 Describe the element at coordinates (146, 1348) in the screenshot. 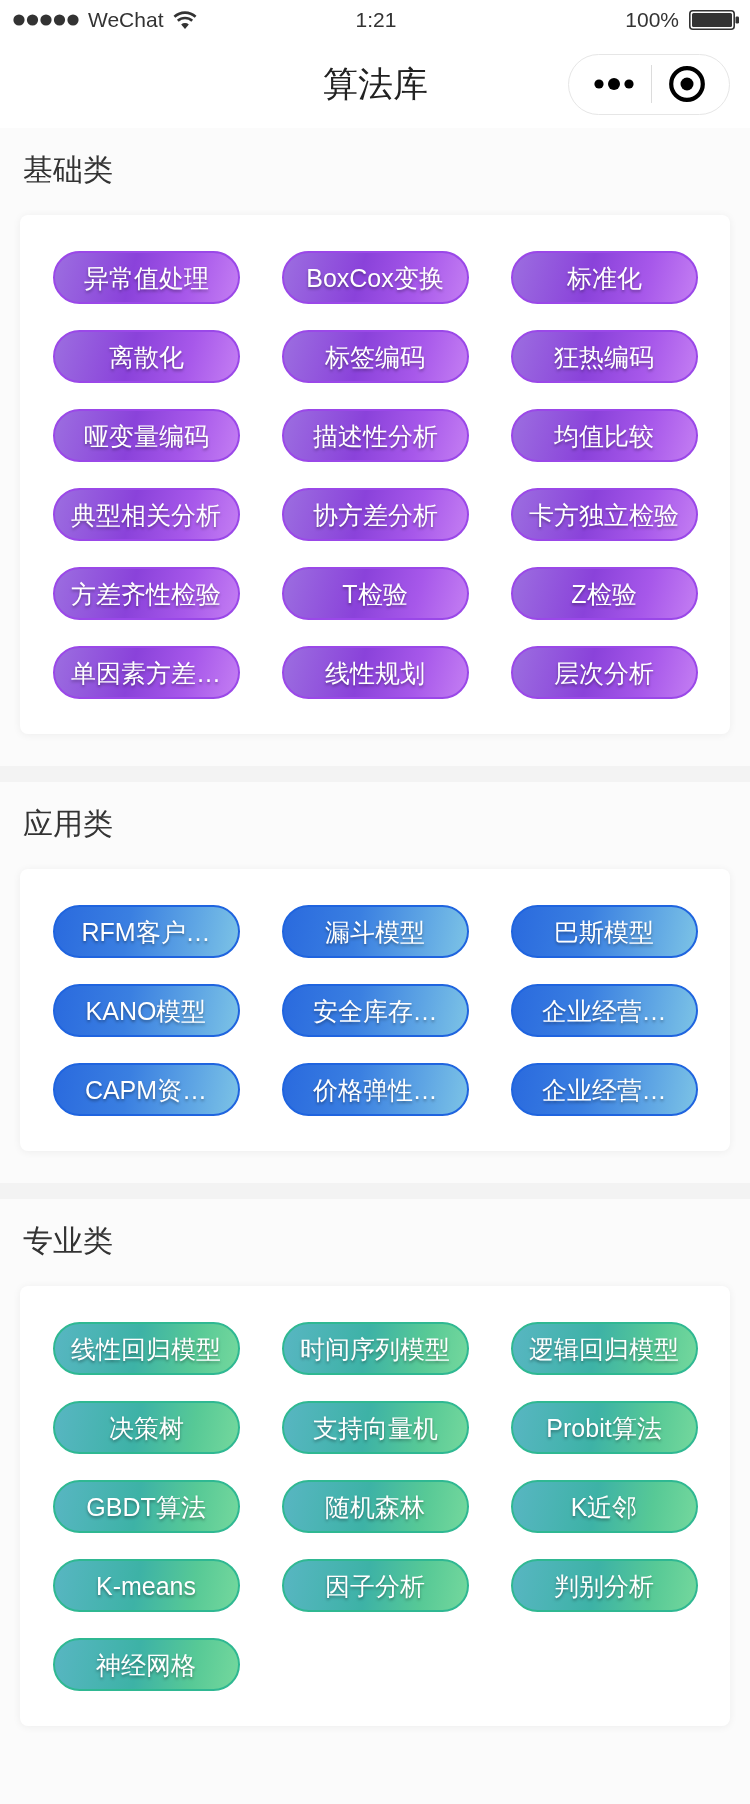

I see `algorithm-button: 线性回归模型` at that location.